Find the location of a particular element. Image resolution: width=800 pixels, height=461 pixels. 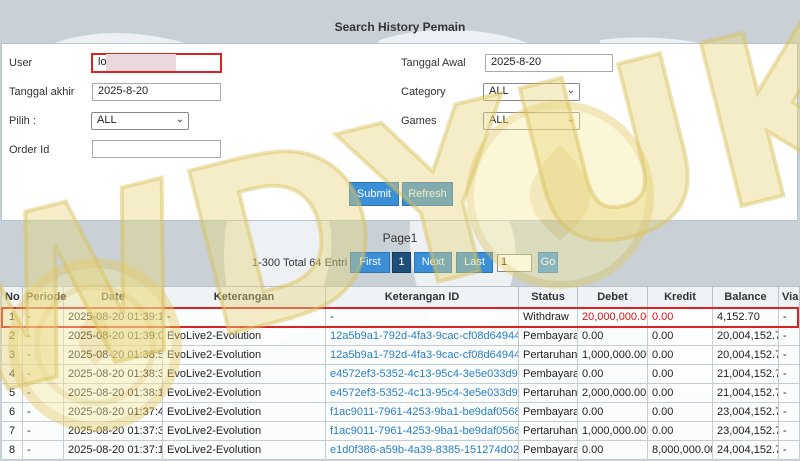

games-select-value: ALL is located at coordinates (499, 120).